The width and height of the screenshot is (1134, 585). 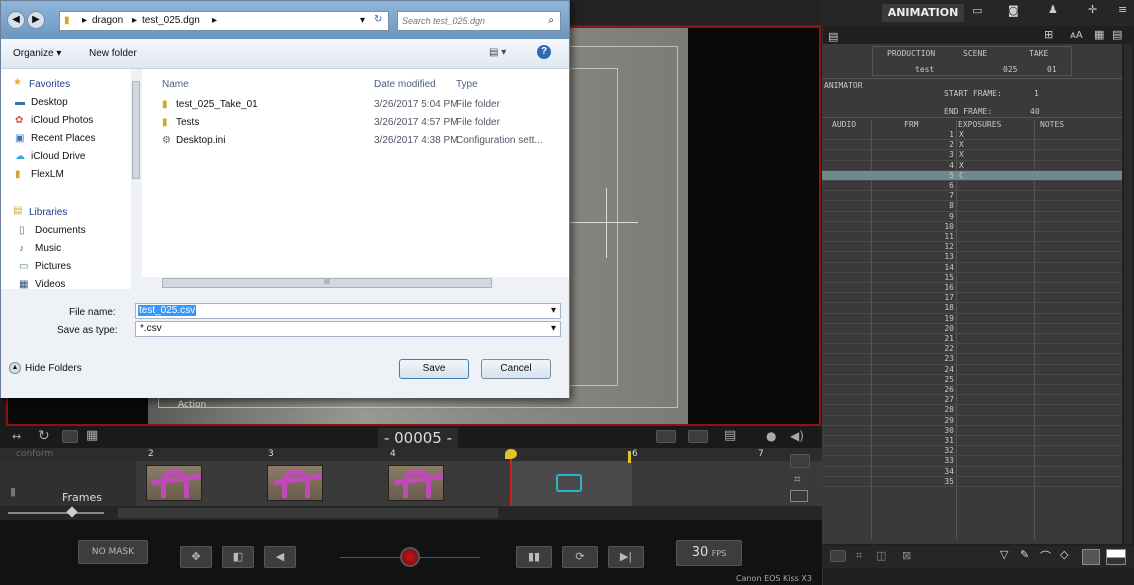 I want to click on camera-icon, so click(x=569, y=483).